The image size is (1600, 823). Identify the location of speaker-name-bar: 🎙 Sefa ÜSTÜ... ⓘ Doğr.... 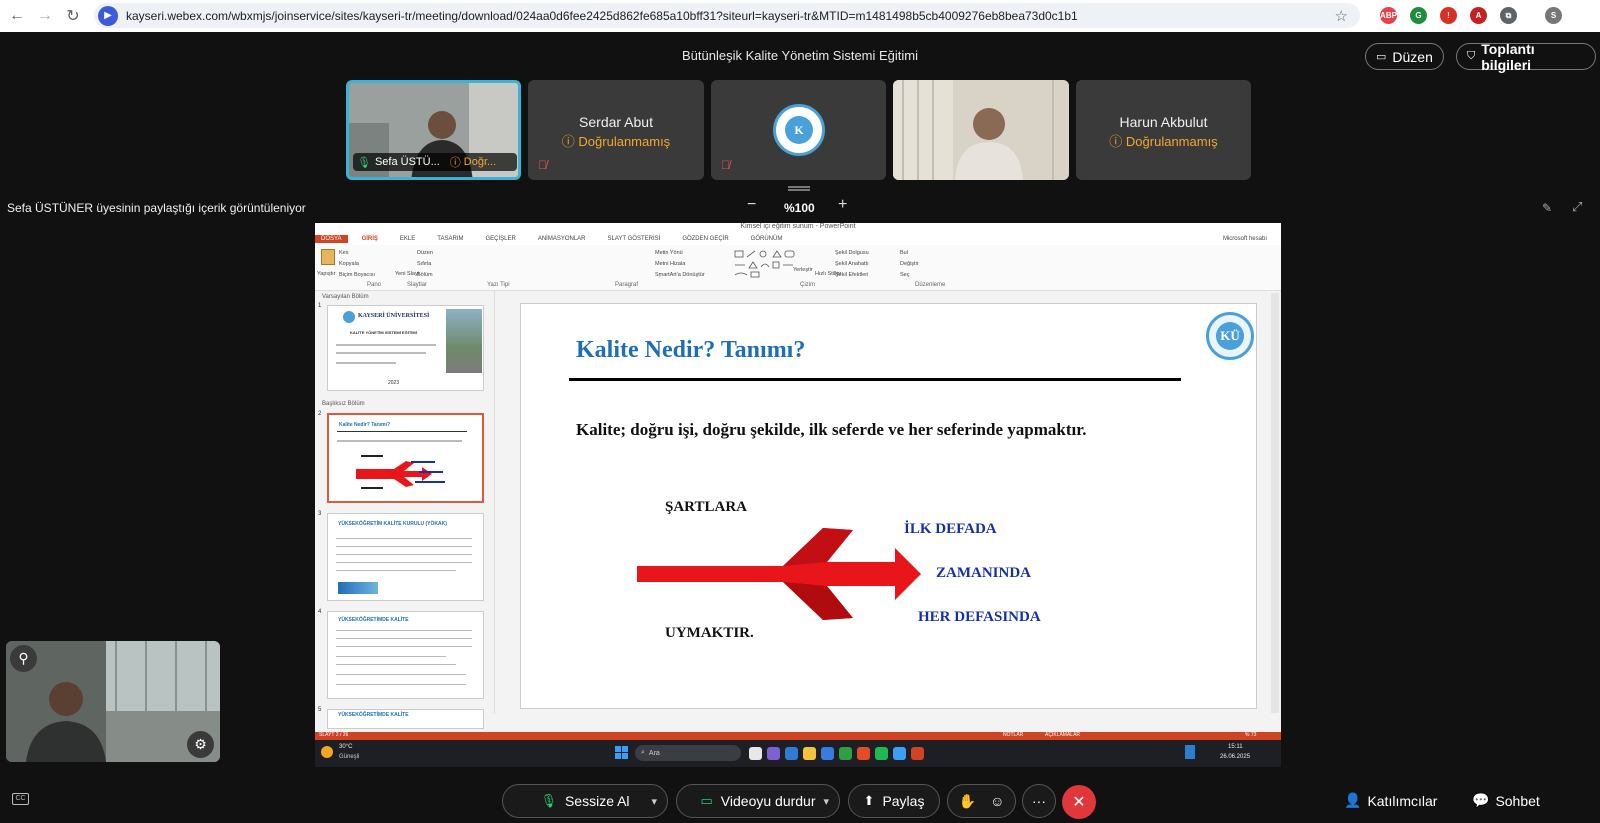
(435, 162).